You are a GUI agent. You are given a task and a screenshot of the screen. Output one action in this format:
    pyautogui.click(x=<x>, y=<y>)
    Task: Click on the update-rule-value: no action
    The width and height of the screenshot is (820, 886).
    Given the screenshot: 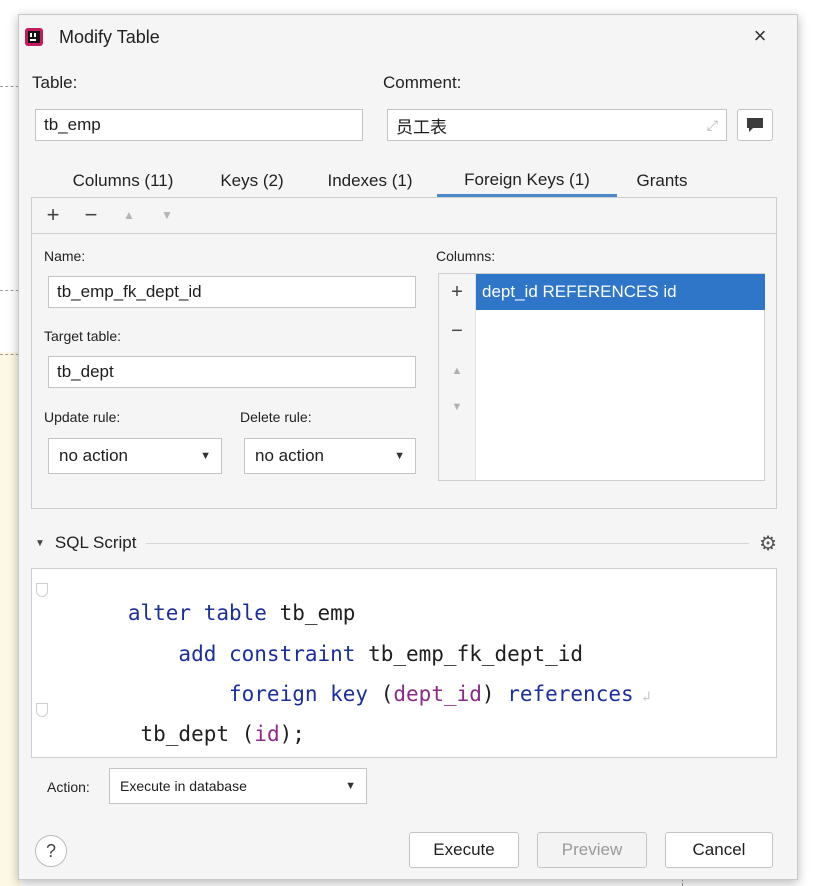 What is the action you would take?
    pyautogui.click(x=93, y=455)
    